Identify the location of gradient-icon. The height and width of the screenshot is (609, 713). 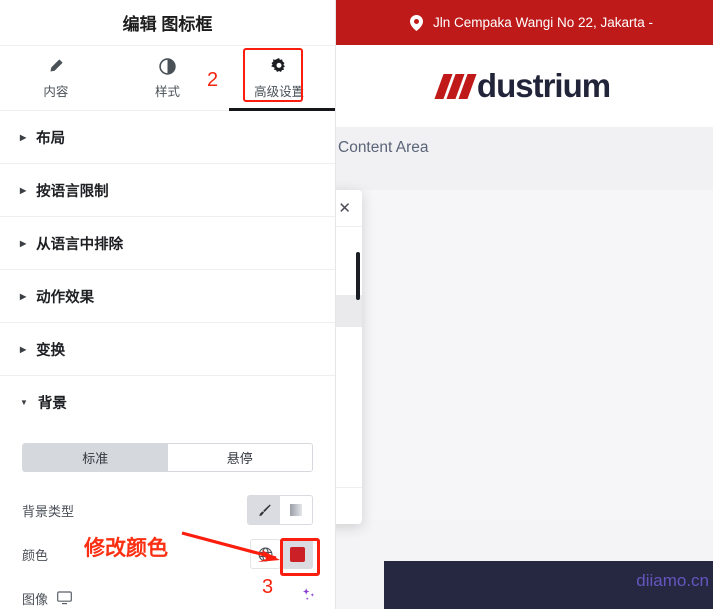
(296, 510).